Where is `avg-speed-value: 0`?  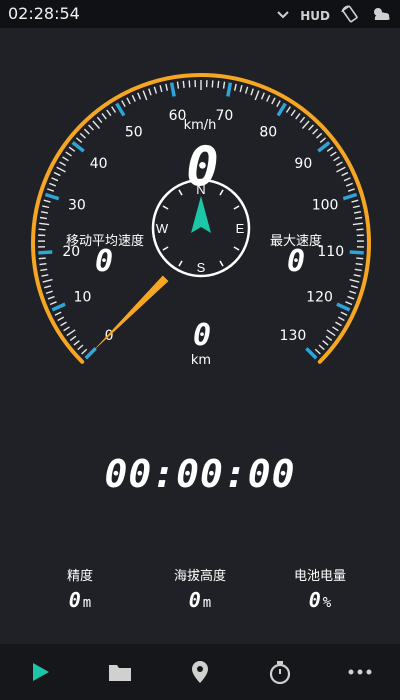
avg-speed-value: 0 is located at coordinates (104, 261).